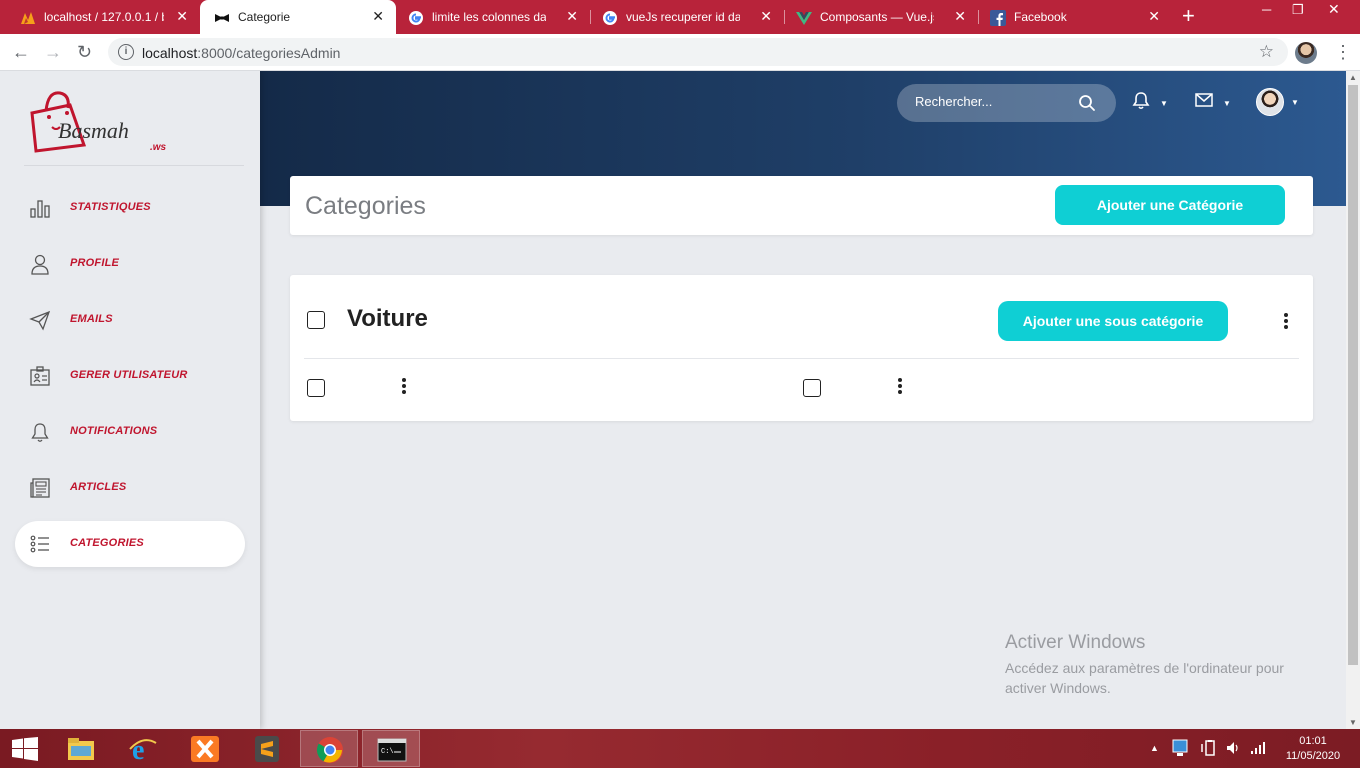 Image resolution: width=1360 pixels, height=768 pixels. Describe the element at coordinates (1075, 17) in the screenshot. I see `tab-facebook: Facebook ✕` at that location.